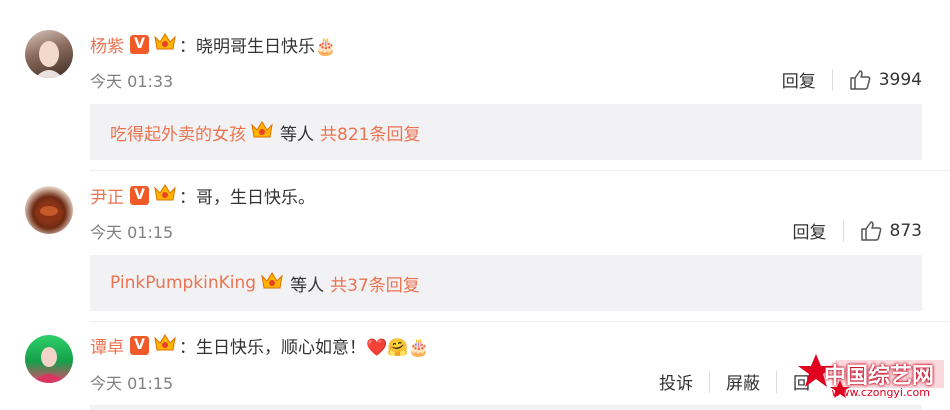  Describe the element at coordinates (255, 198) in the screenshot. I see `comment-text: 哥，生日快乐。` at that location.